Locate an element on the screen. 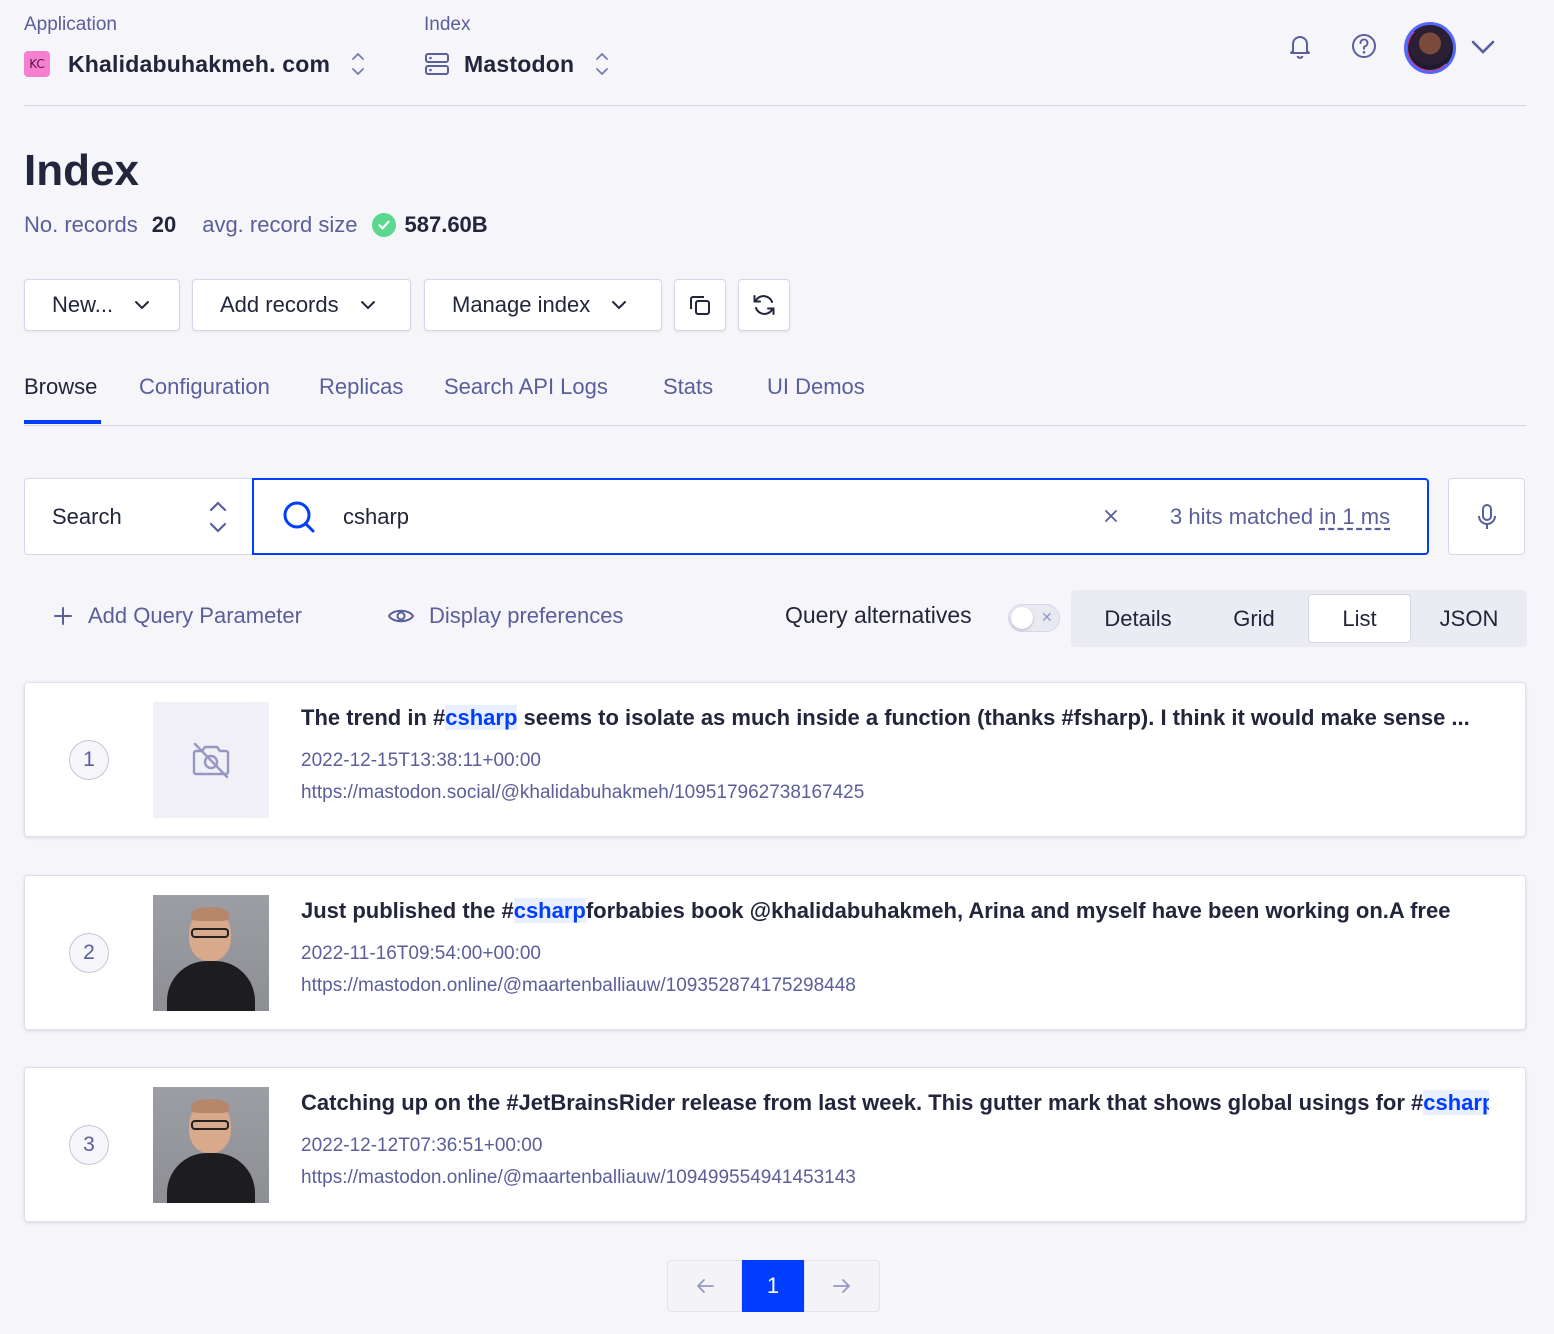 This screenshot has height=1334, width=1554. add-records-button: Add records is located at coordinates (301, 305).